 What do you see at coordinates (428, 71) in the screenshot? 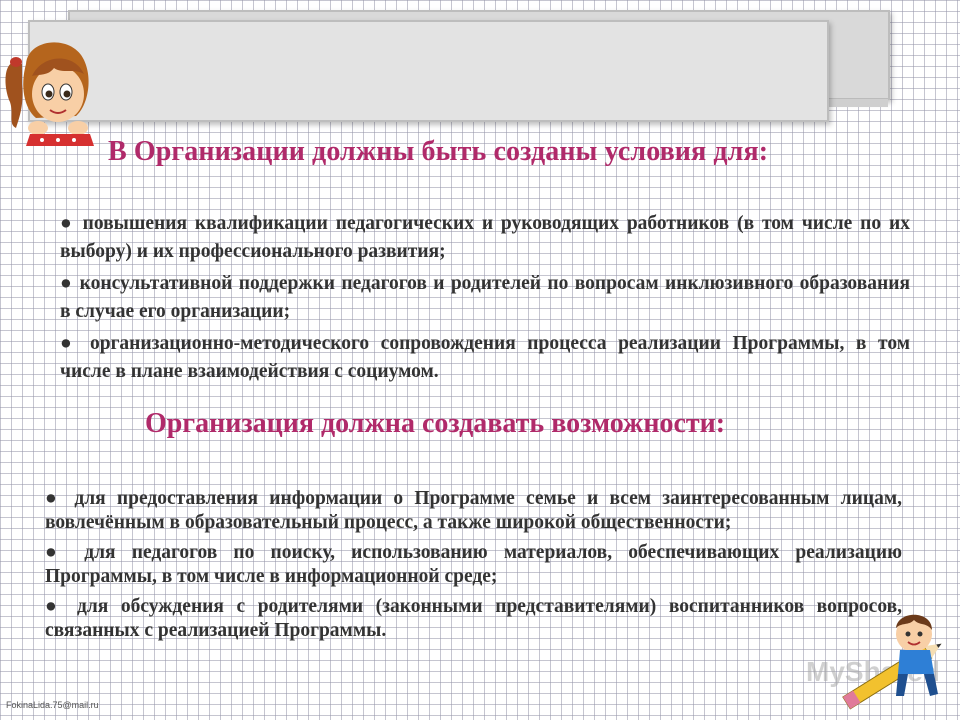
I see `header-panel-front` at bounding box center [428, 71].